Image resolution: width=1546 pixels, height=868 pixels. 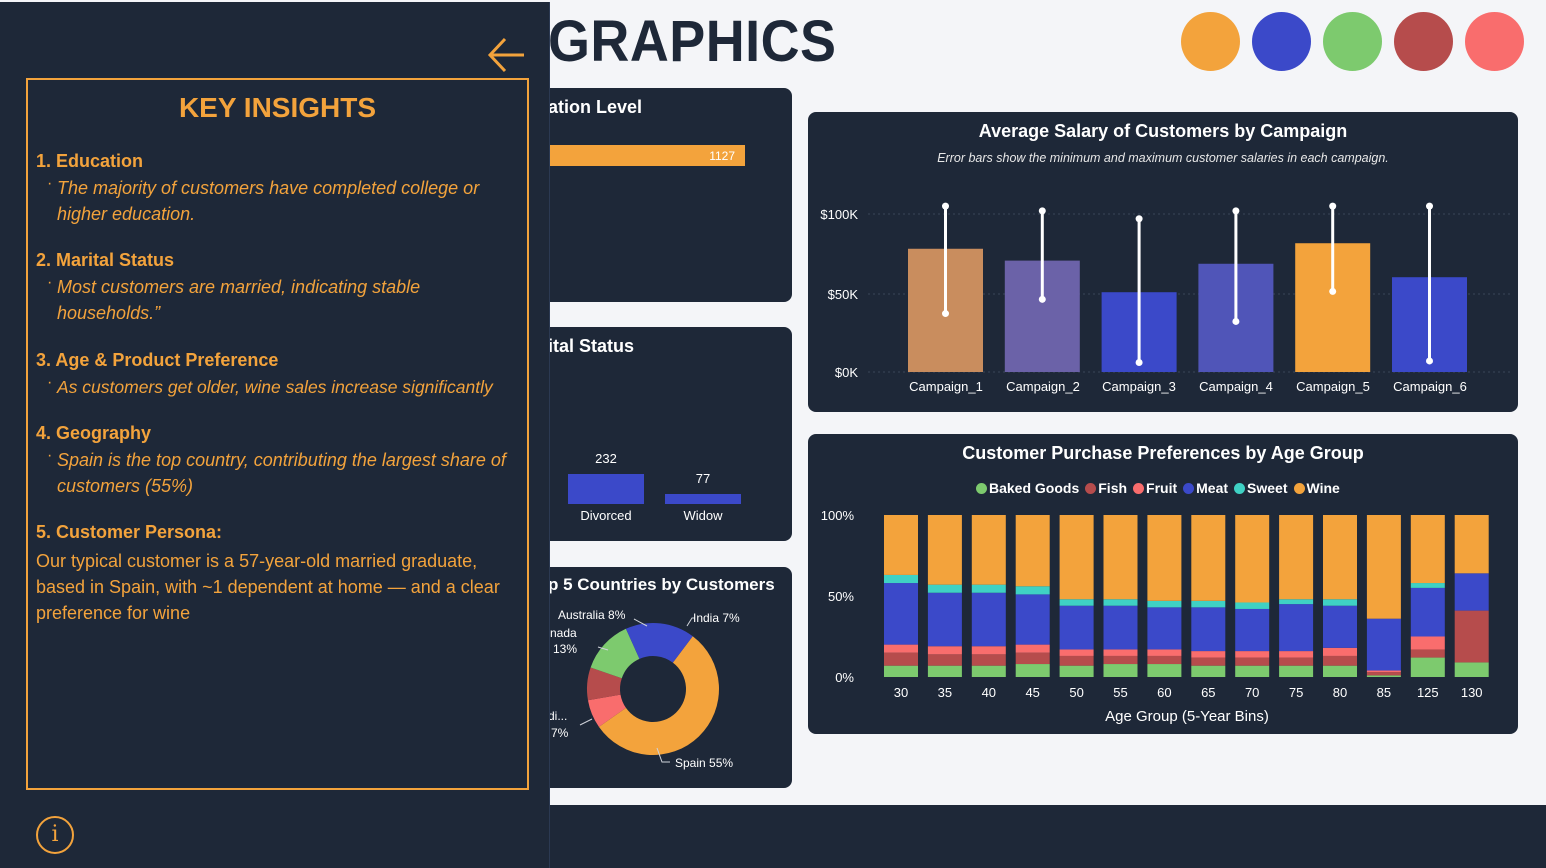 I want to click on theme-color-orange, so click(x=1210, y=41).